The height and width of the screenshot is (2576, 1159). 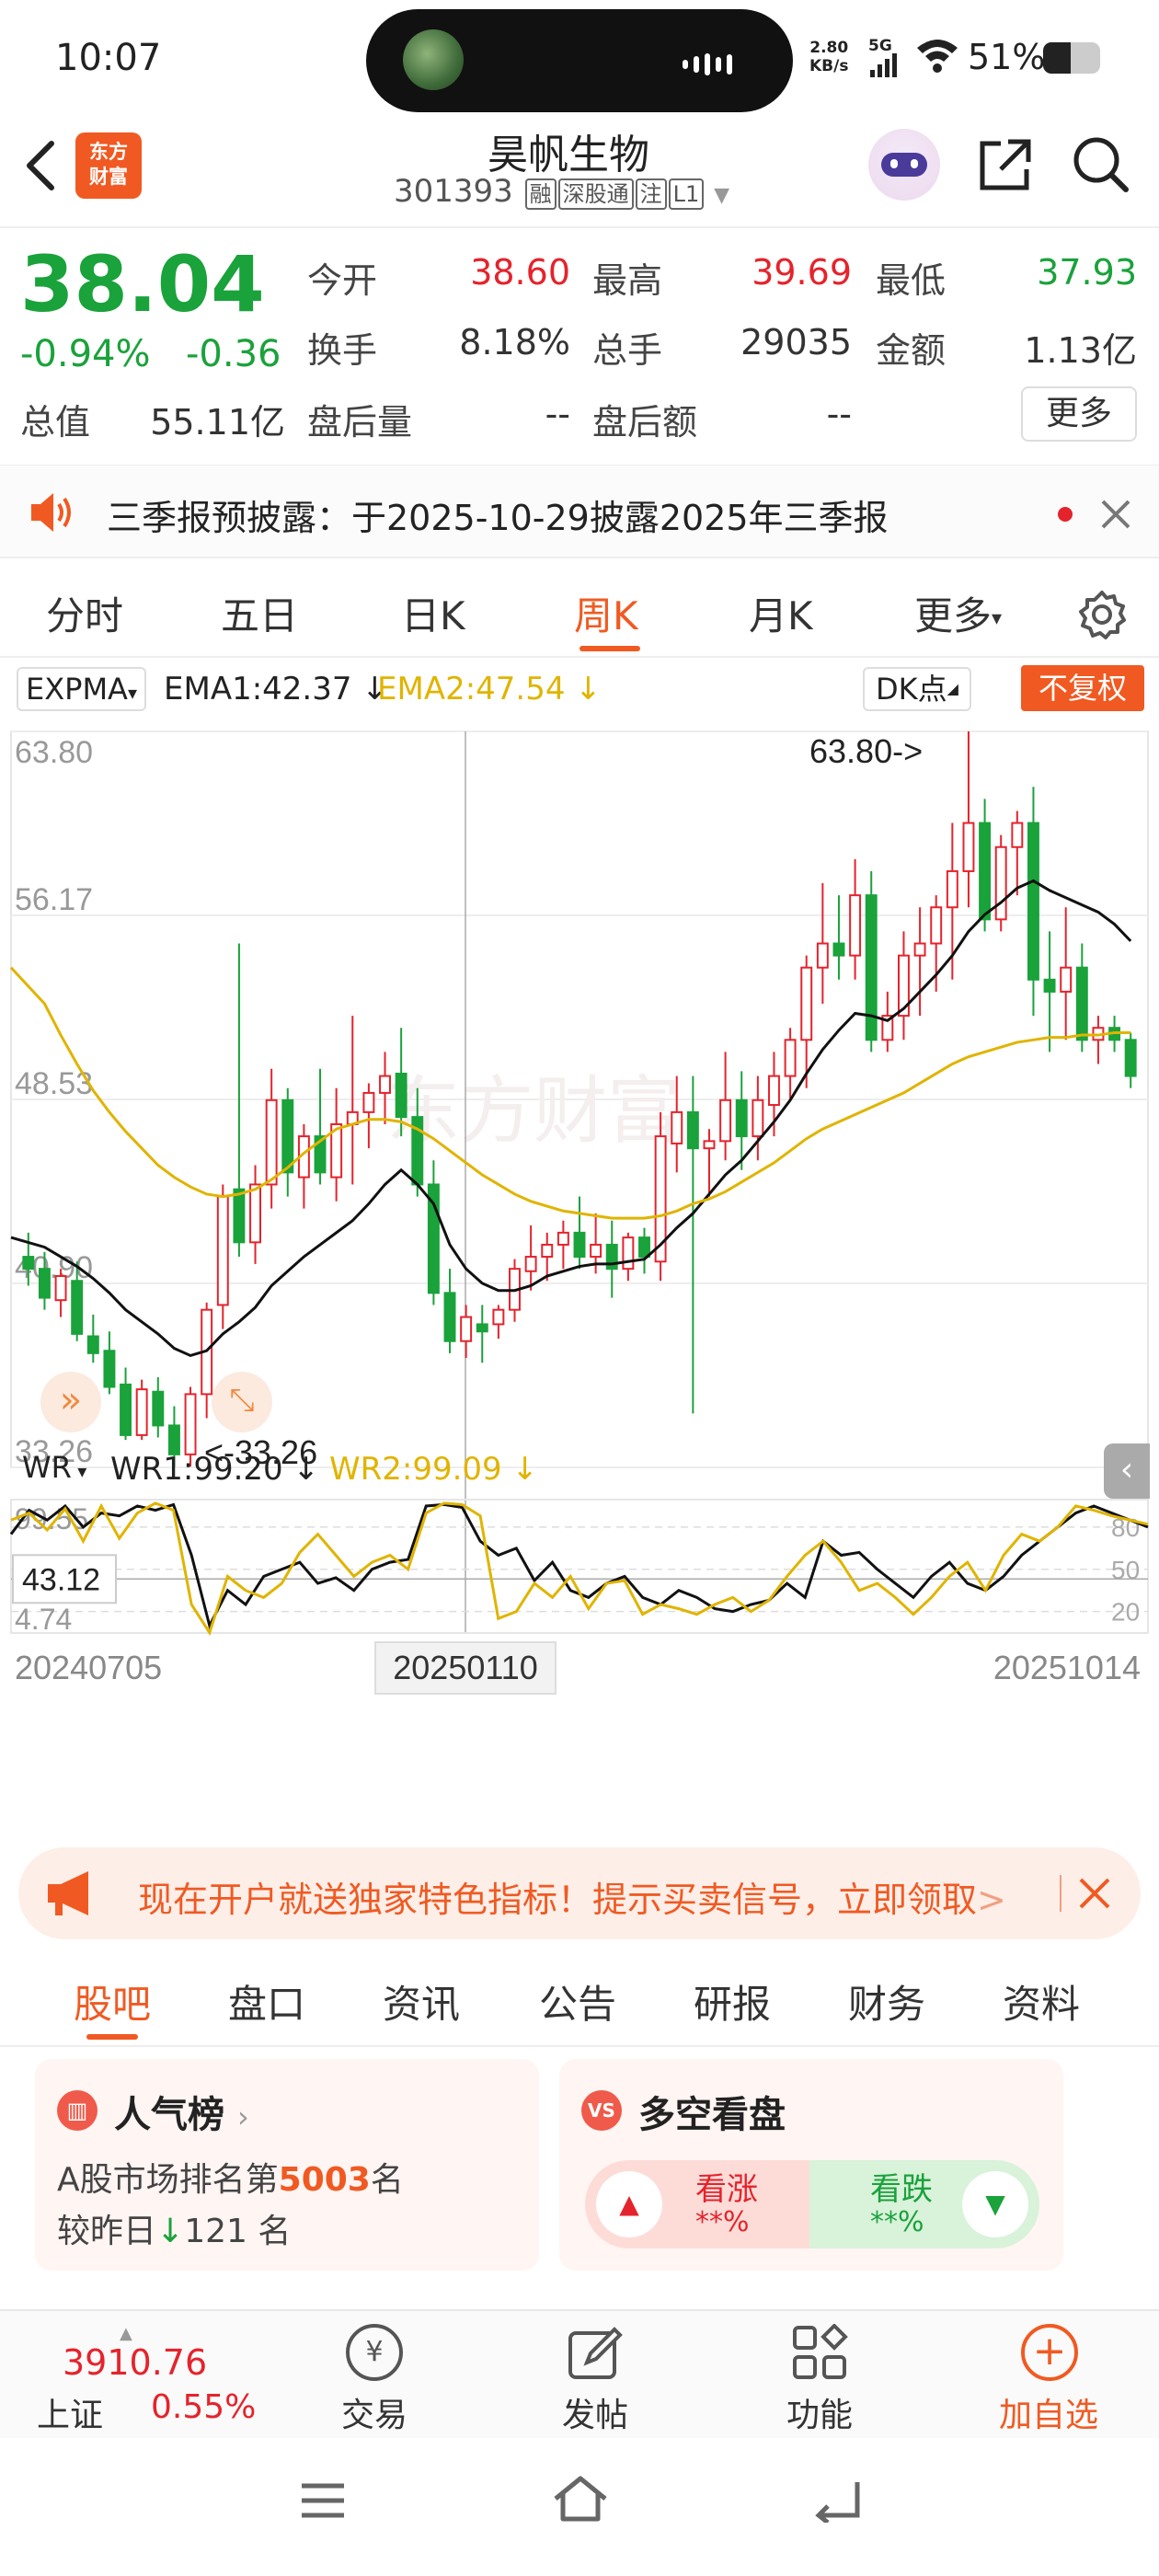 I want to click on cellular-signal-icon, so click(x=883, y=65).